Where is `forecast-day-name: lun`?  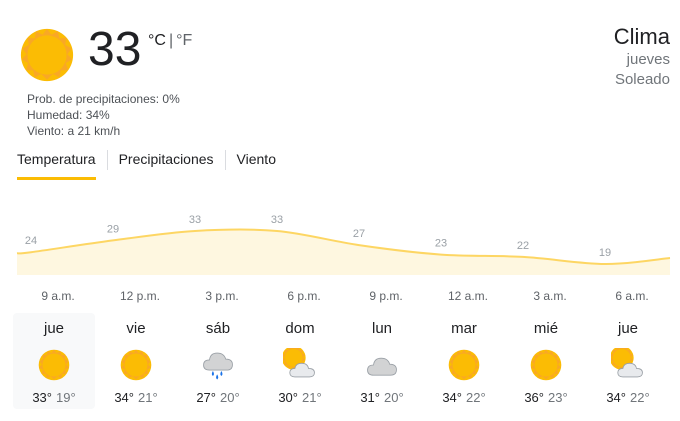 forecast-day-name: lun is located at coordinates (382, 328).